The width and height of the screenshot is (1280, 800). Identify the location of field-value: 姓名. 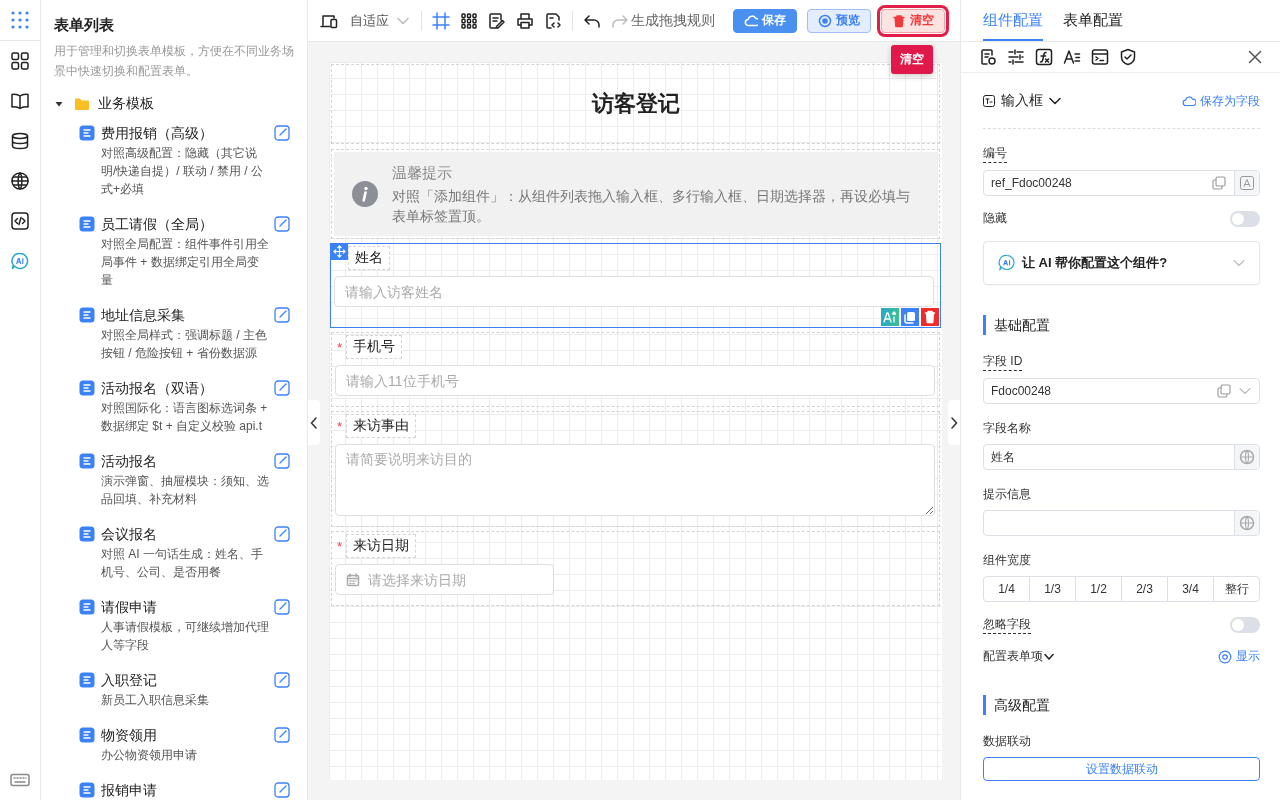
(1108, 457).